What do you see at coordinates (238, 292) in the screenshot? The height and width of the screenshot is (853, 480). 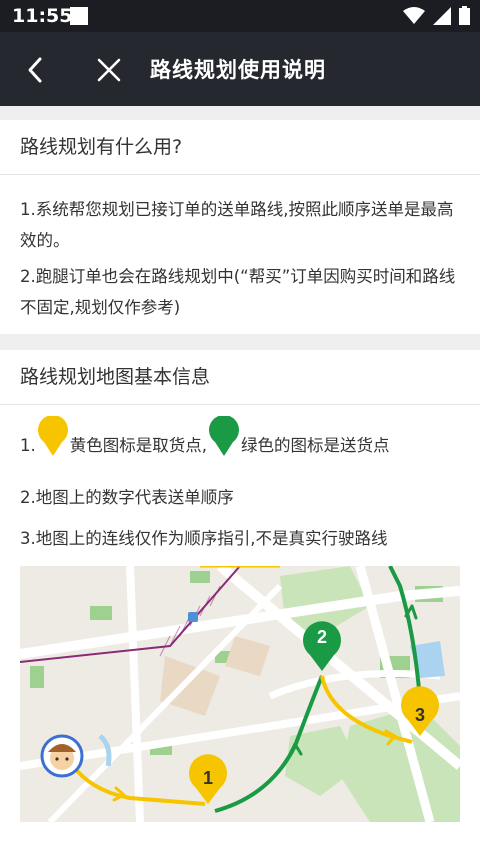 I see `paragraph-2: 2.跑腿订单也会在路线规划中(“帮买”订单因购买时间和路线不固定,规划仅作参考)` at bounding box center [238, 292].